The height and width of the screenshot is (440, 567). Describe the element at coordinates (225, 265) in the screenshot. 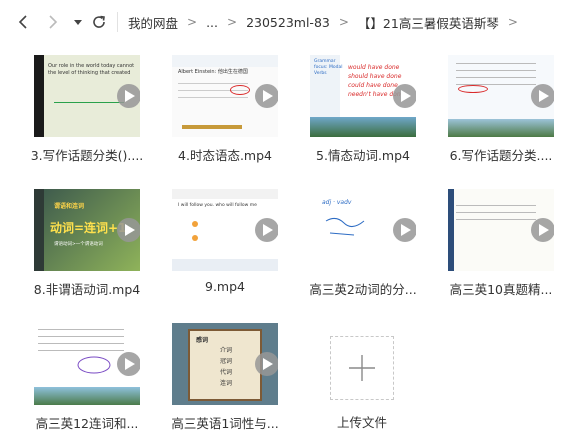

I see `thumbnail-footer` at that location.